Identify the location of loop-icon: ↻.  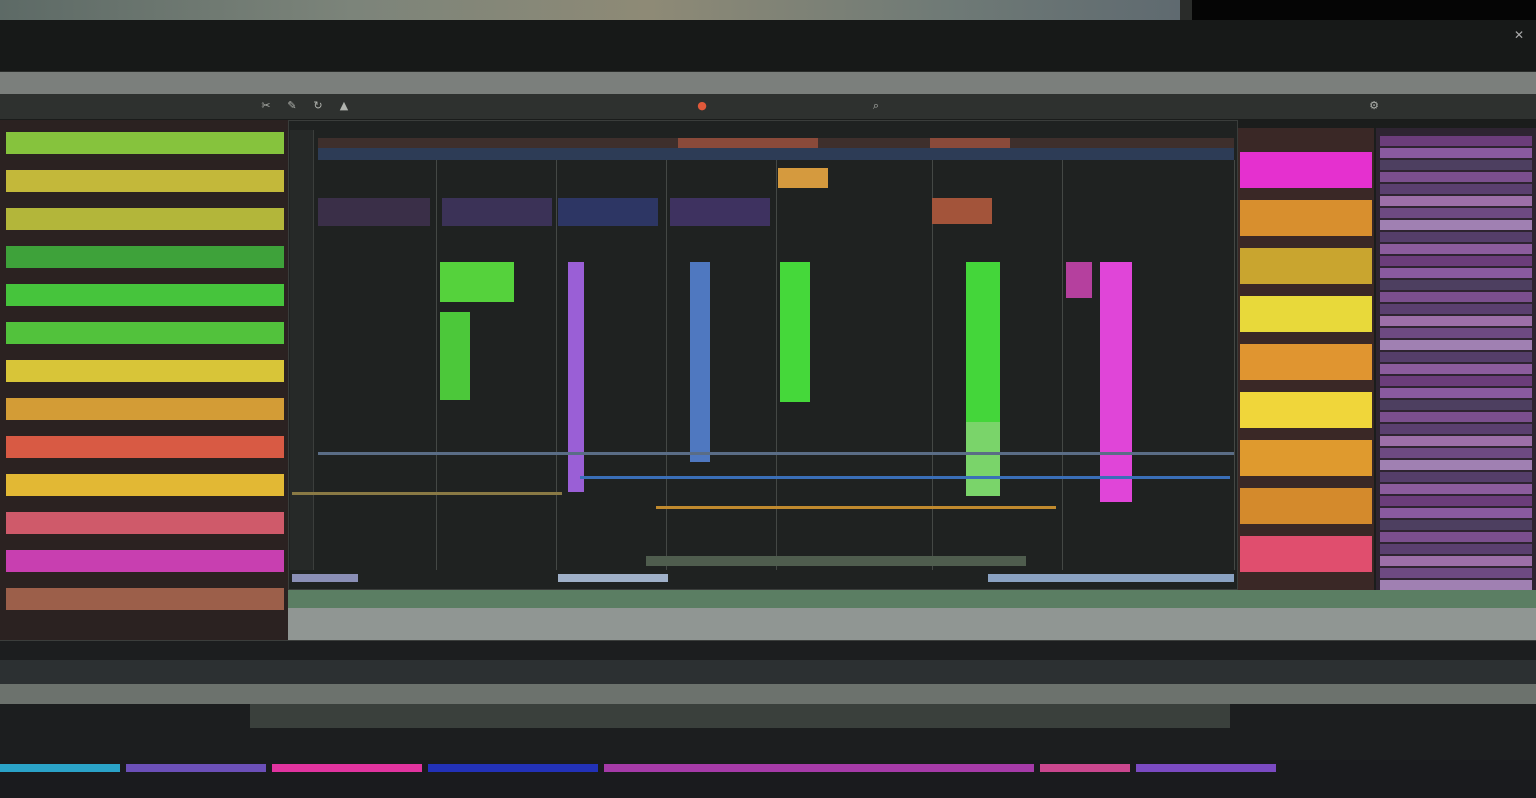
(318, 106).